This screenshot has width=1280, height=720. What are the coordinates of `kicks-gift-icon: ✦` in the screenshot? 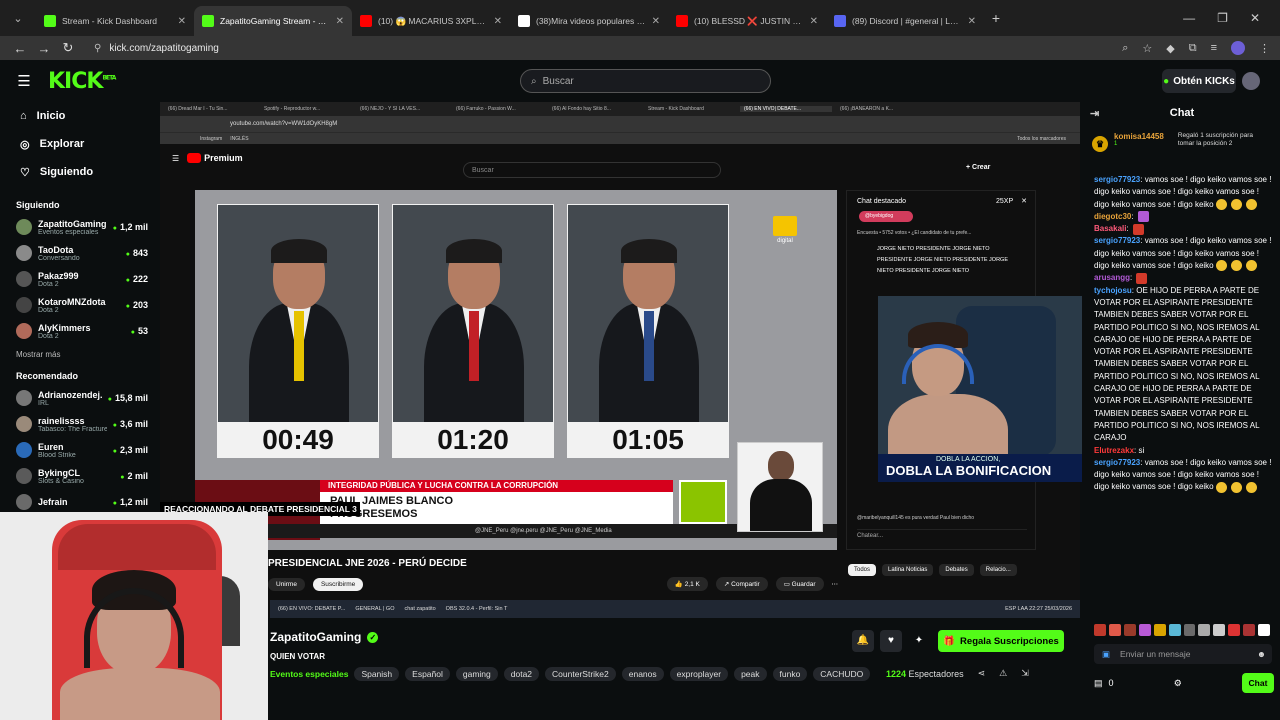 It's located at (919, 641).